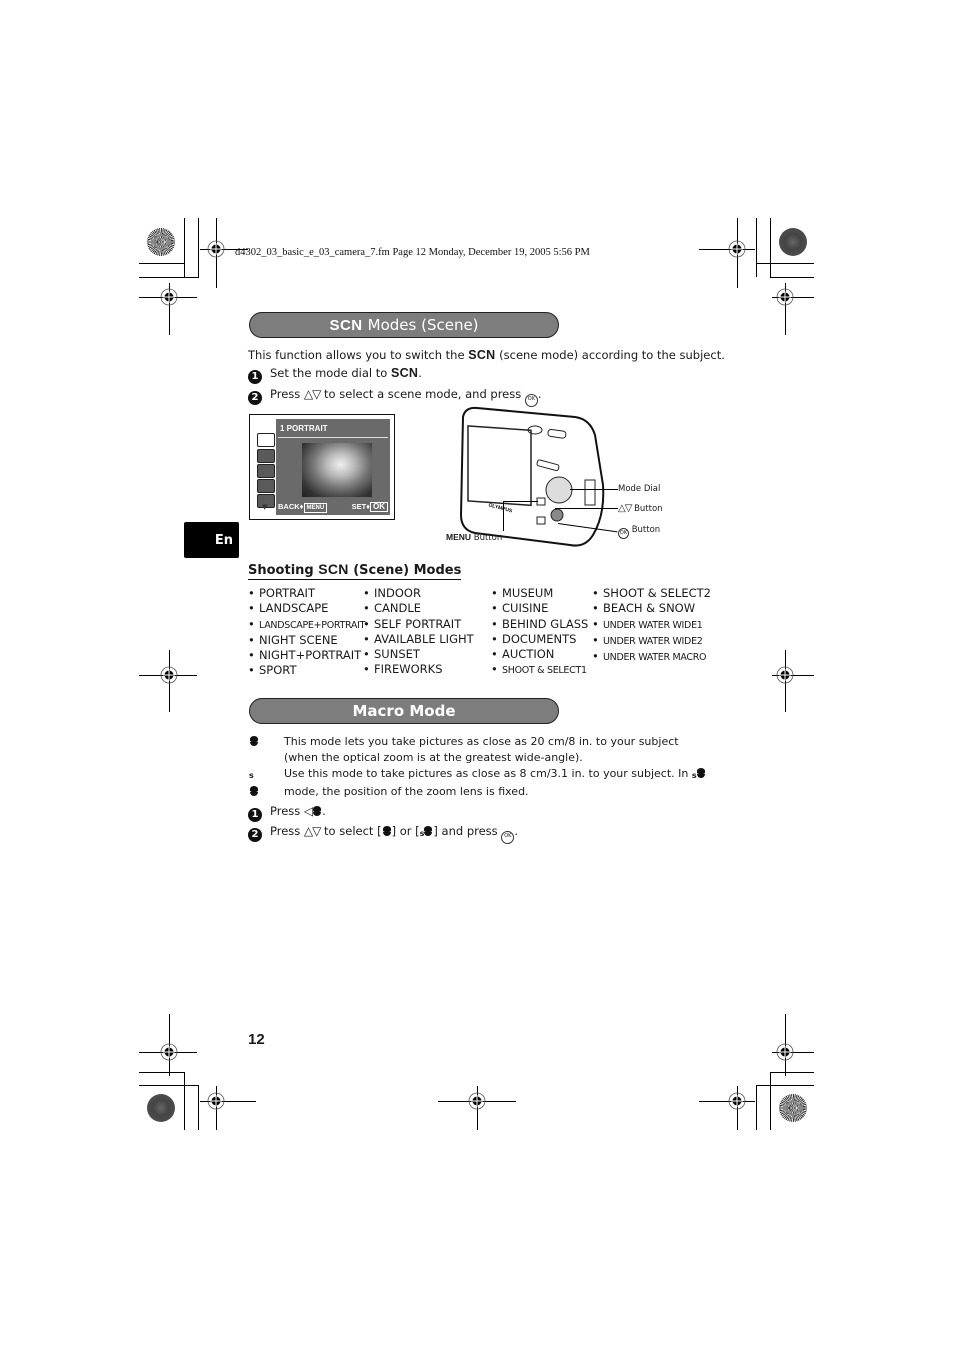 Image resolution: width=954 pixels, height=1351 pixels. What do you see at coordinates (644, 608) in the screenshot?
I see `list-item: • BEACH & SNOW` at bounding box center [644, 608].